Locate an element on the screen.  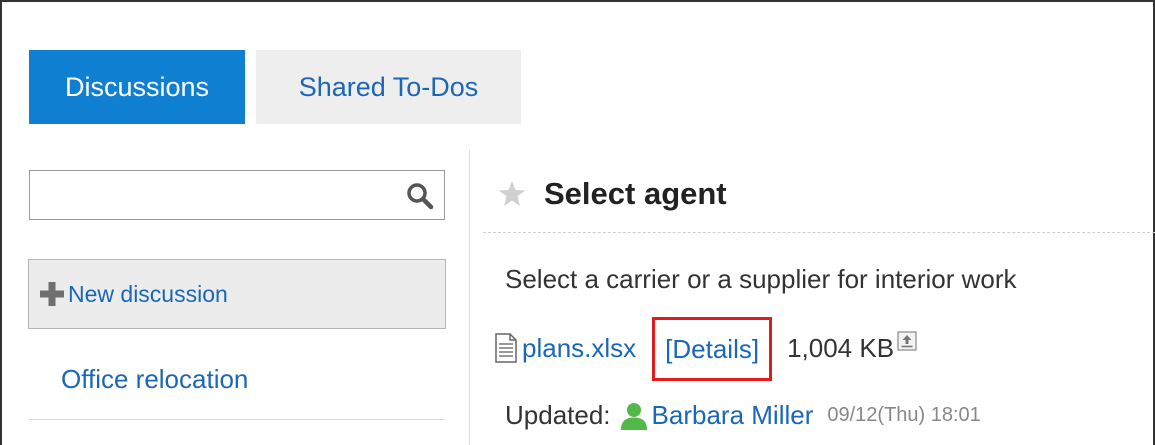
details-link: [Details] is located at coordinates (712, 349).